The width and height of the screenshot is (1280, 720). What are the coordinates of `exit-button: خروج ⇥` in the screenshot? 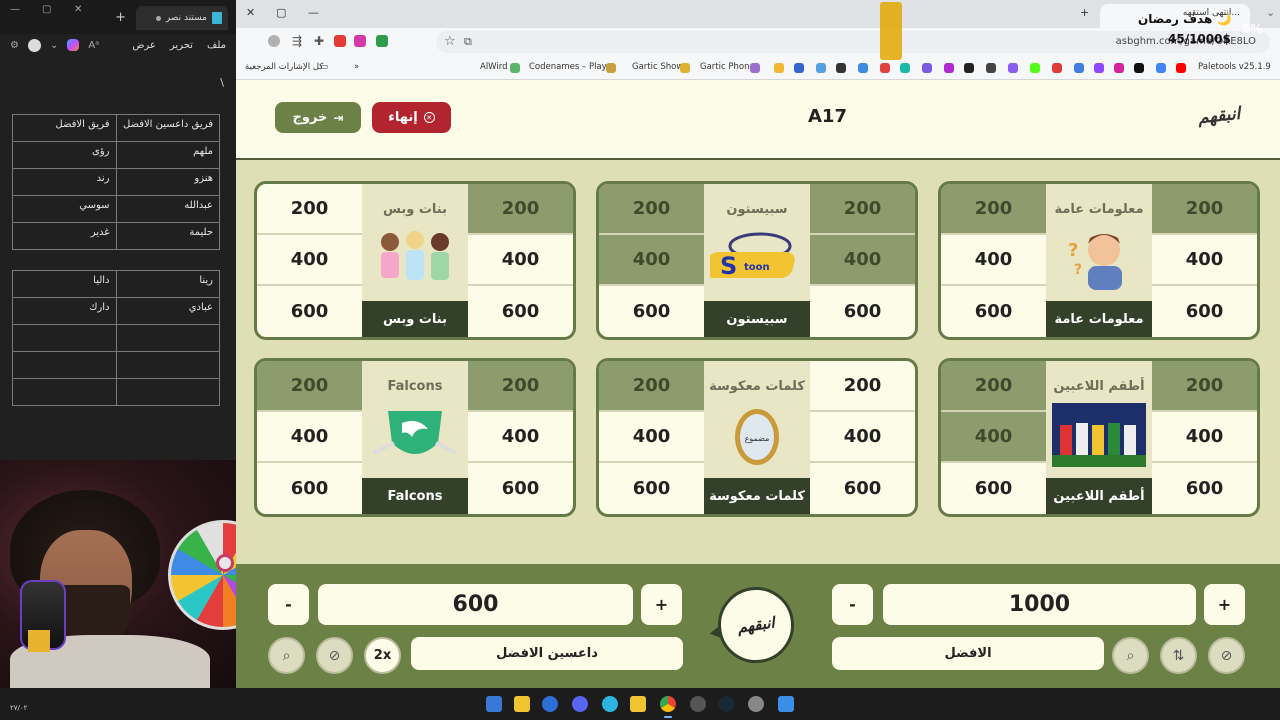 It's located at (318, 117).